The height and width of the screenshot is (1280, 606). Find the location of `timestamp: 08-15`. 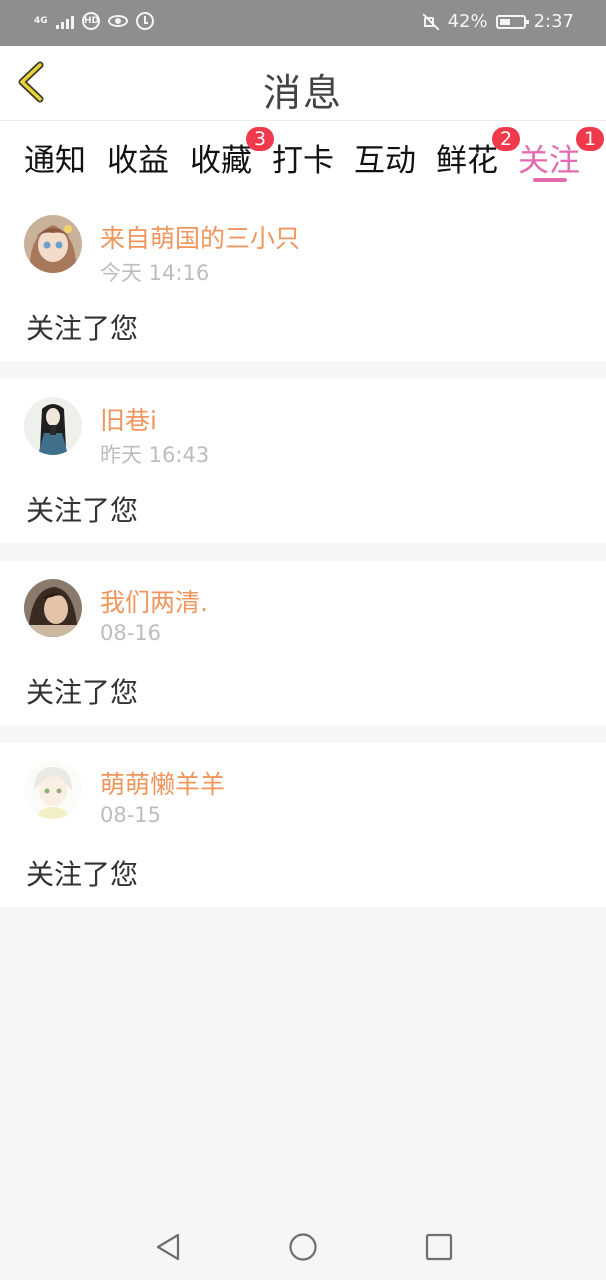

timestamp: 08-15 is located at coordinates (131, 815).